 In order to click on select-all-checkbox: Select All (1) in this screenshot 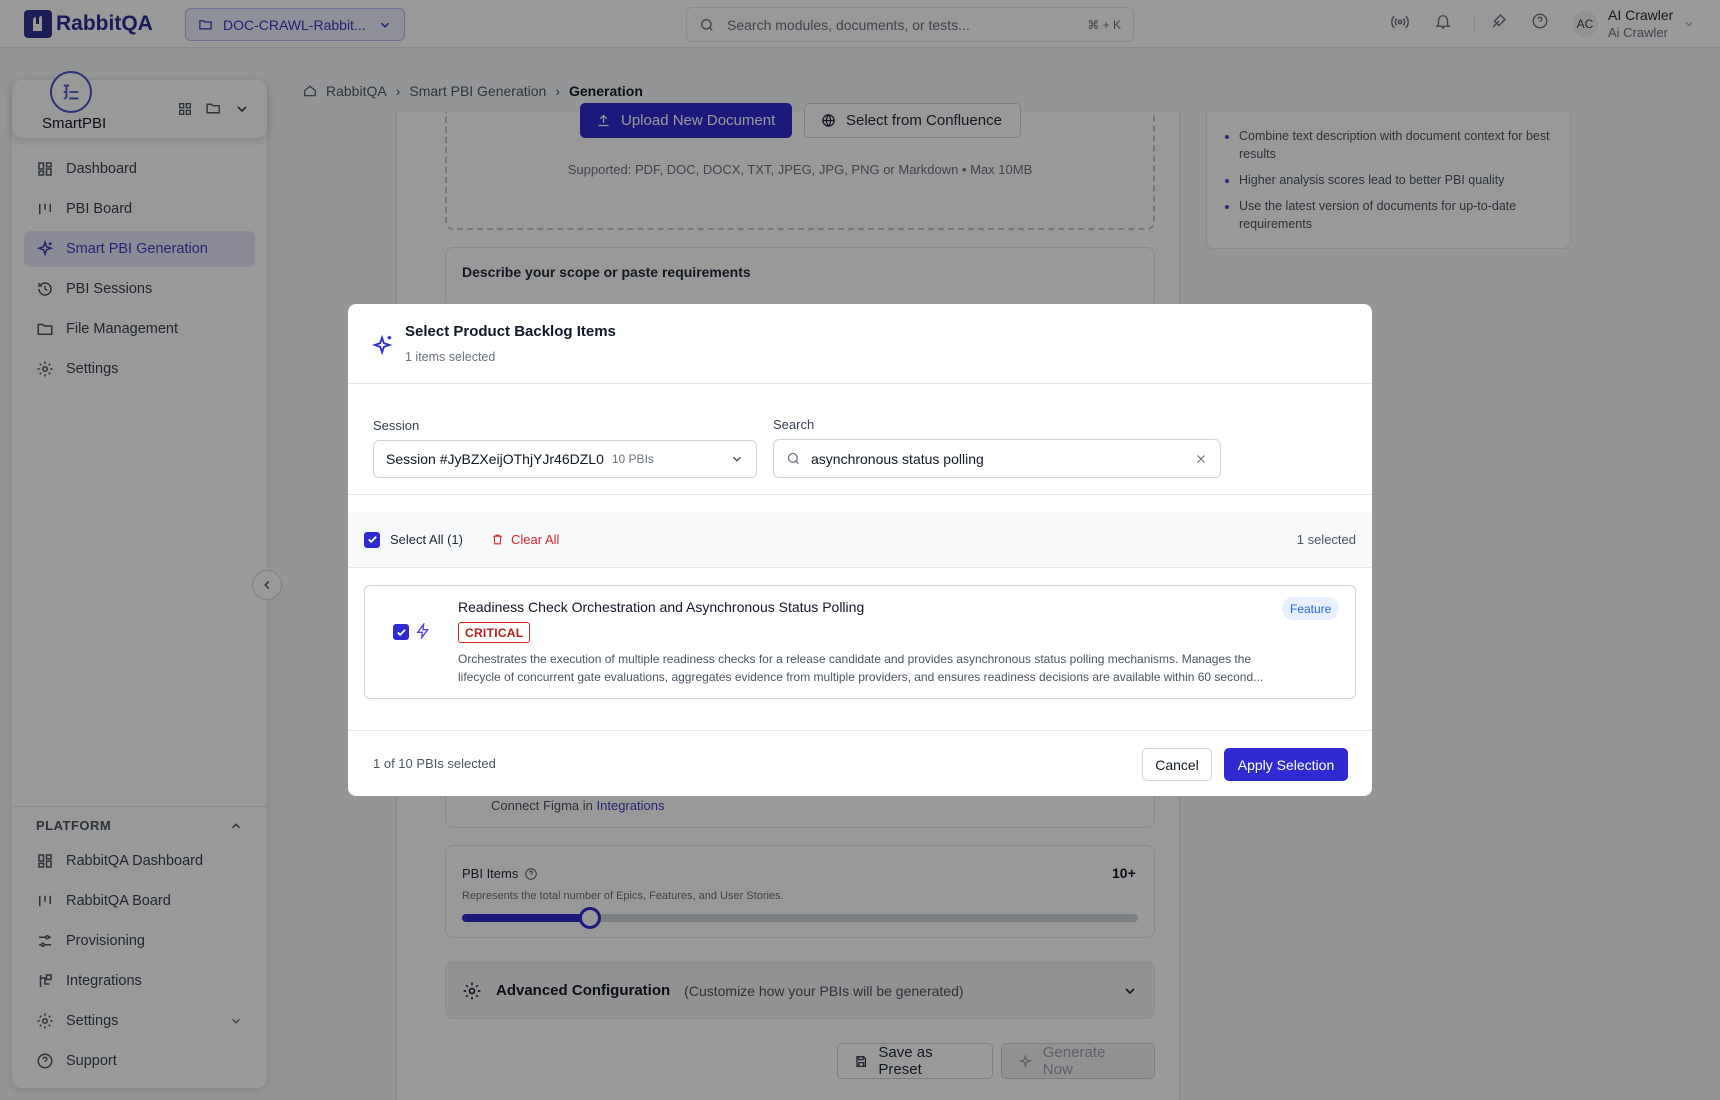, I will do `click(413, 539)`.